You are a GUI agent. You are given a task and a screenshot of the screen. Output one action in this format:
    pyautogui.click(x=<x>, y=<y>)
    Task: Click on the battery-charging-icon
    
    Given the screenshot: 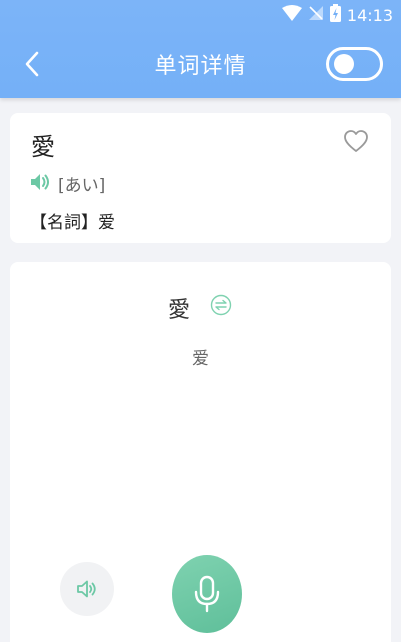 What is the action you would take?
    pyautogui.click(x=335, y=15)
    